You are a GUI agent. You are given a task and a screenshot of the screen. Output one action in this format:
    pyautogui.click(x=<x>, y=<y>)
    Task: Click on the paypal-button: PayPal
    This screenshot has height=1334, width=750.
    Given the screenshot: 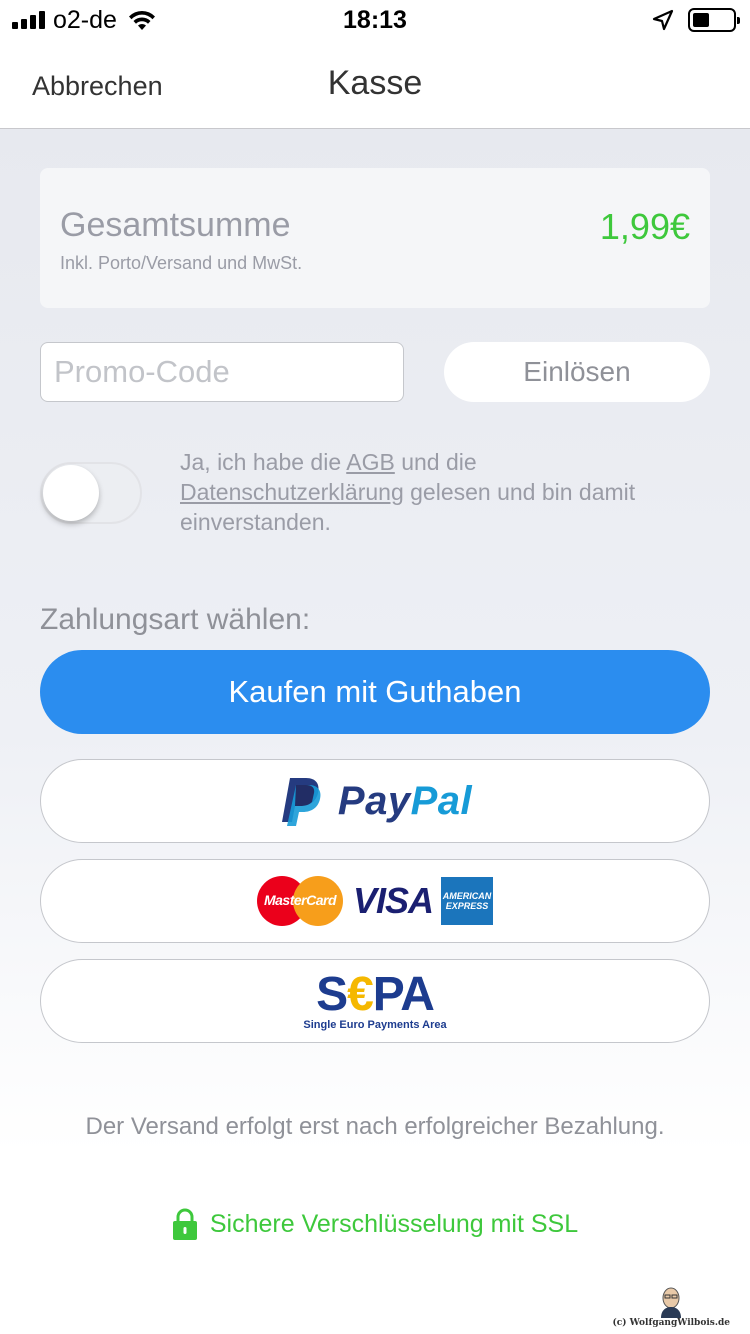 What is the action you would take?
    pyautogui.click(x=375, y=801)
    